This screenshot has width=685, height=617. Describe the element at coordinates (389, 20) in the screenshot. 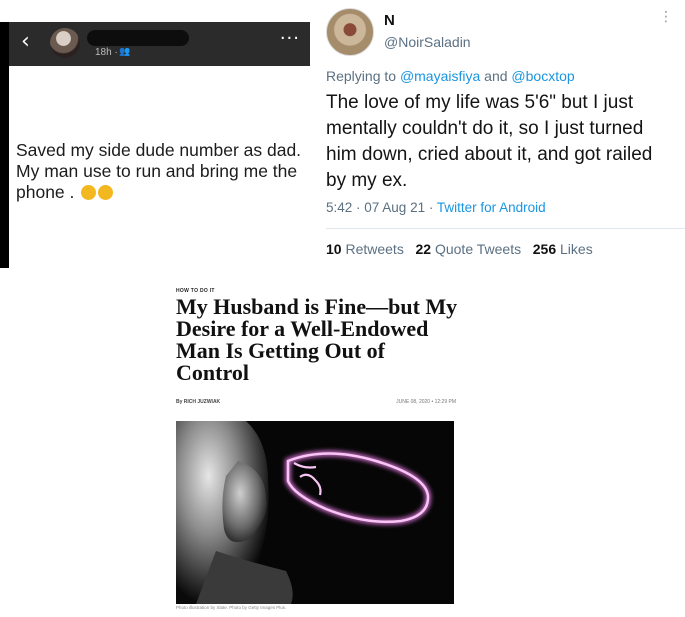

I see `display-name: N` at that location.